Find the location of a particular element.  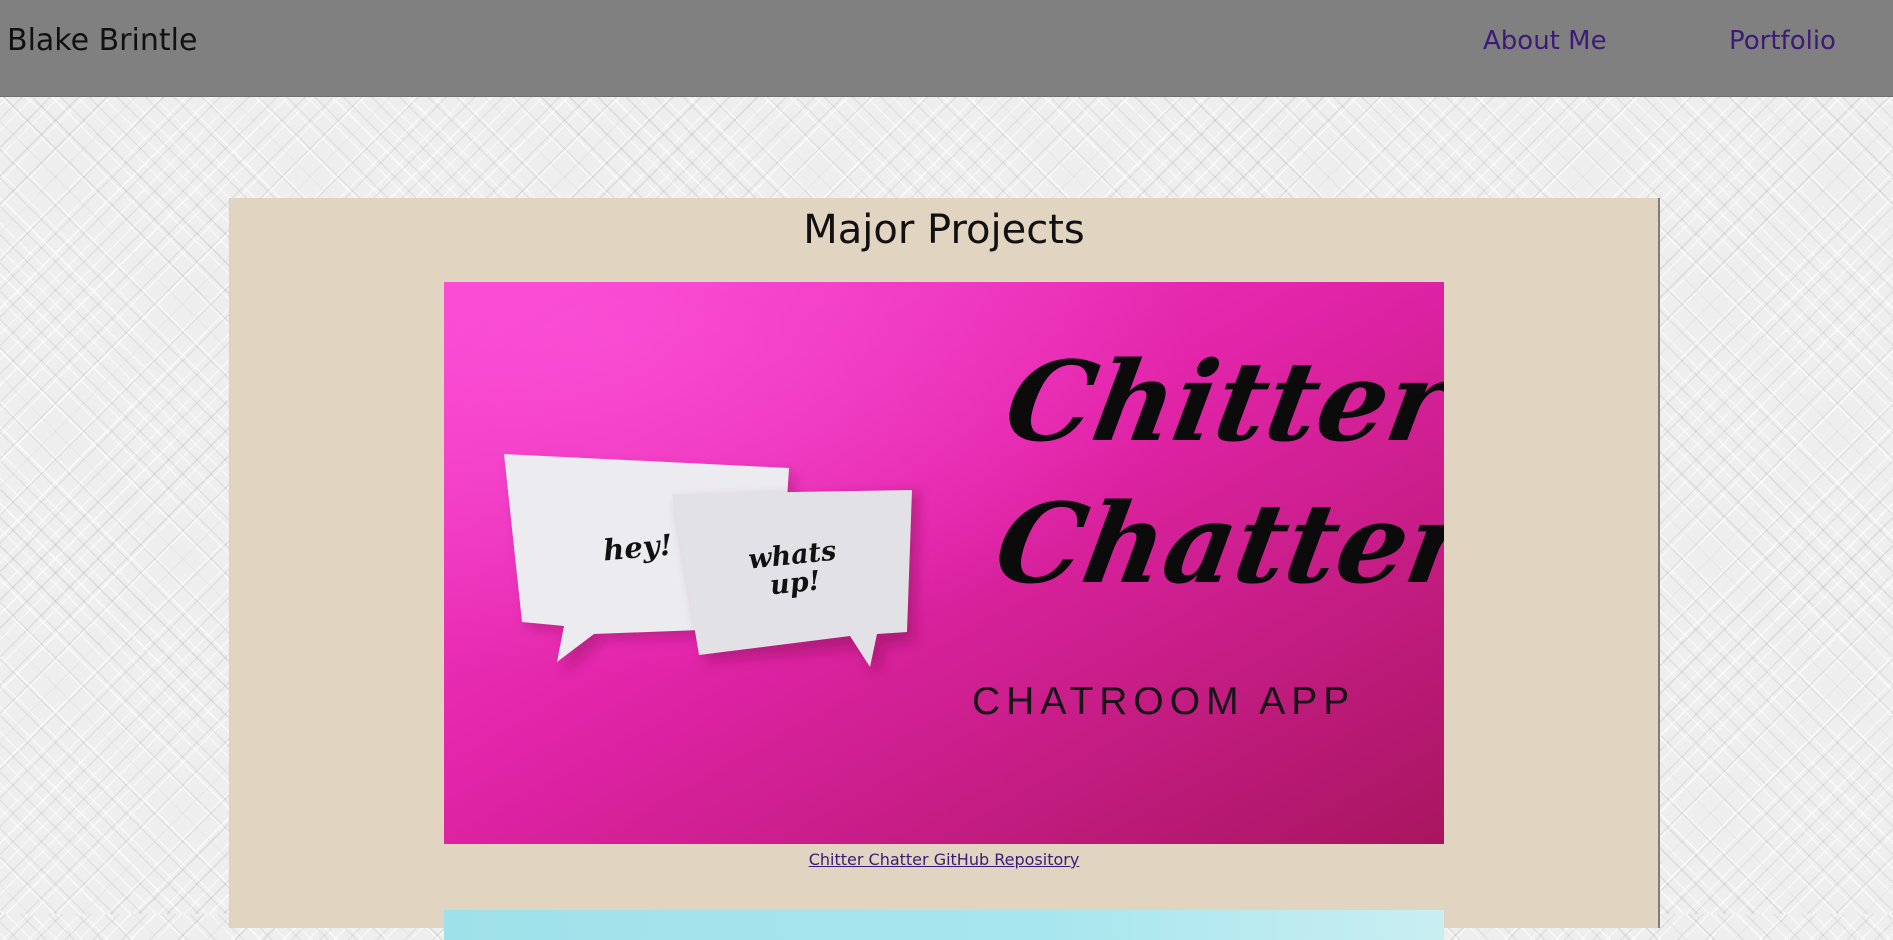

next-project-image is located at coordinates (944, 925).